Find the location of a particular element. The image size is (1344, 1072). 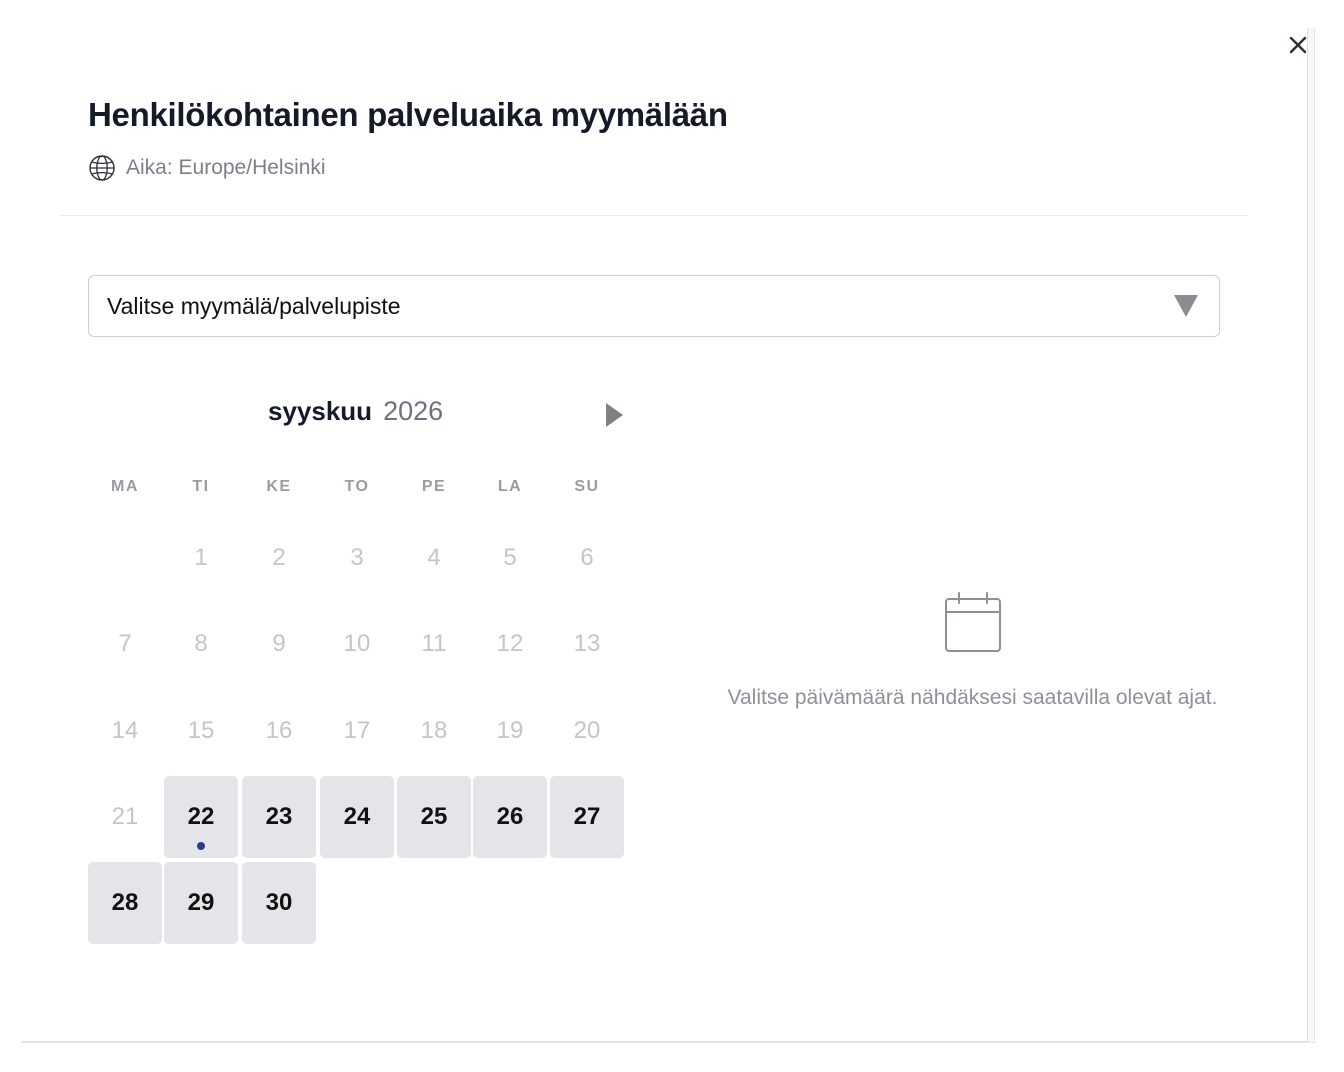

day-cell-disabled: 3 is located at coordinates (357, 558).